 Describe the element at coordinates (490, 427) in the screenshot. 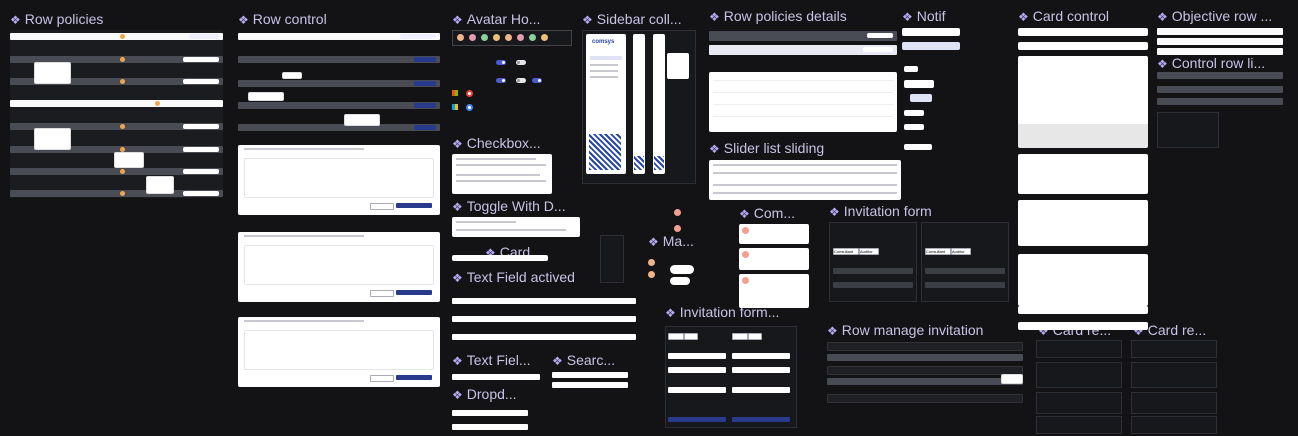

I see `dropdown-option` at that location.